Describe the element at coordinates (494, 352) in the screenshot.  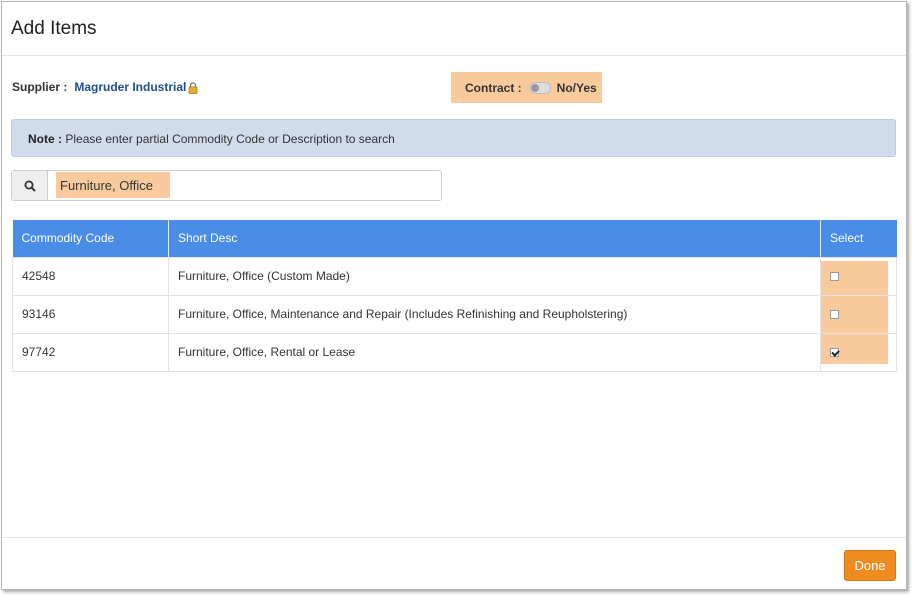
I see `short-desc: Furniture, Office, Rental or Lease` at that location.